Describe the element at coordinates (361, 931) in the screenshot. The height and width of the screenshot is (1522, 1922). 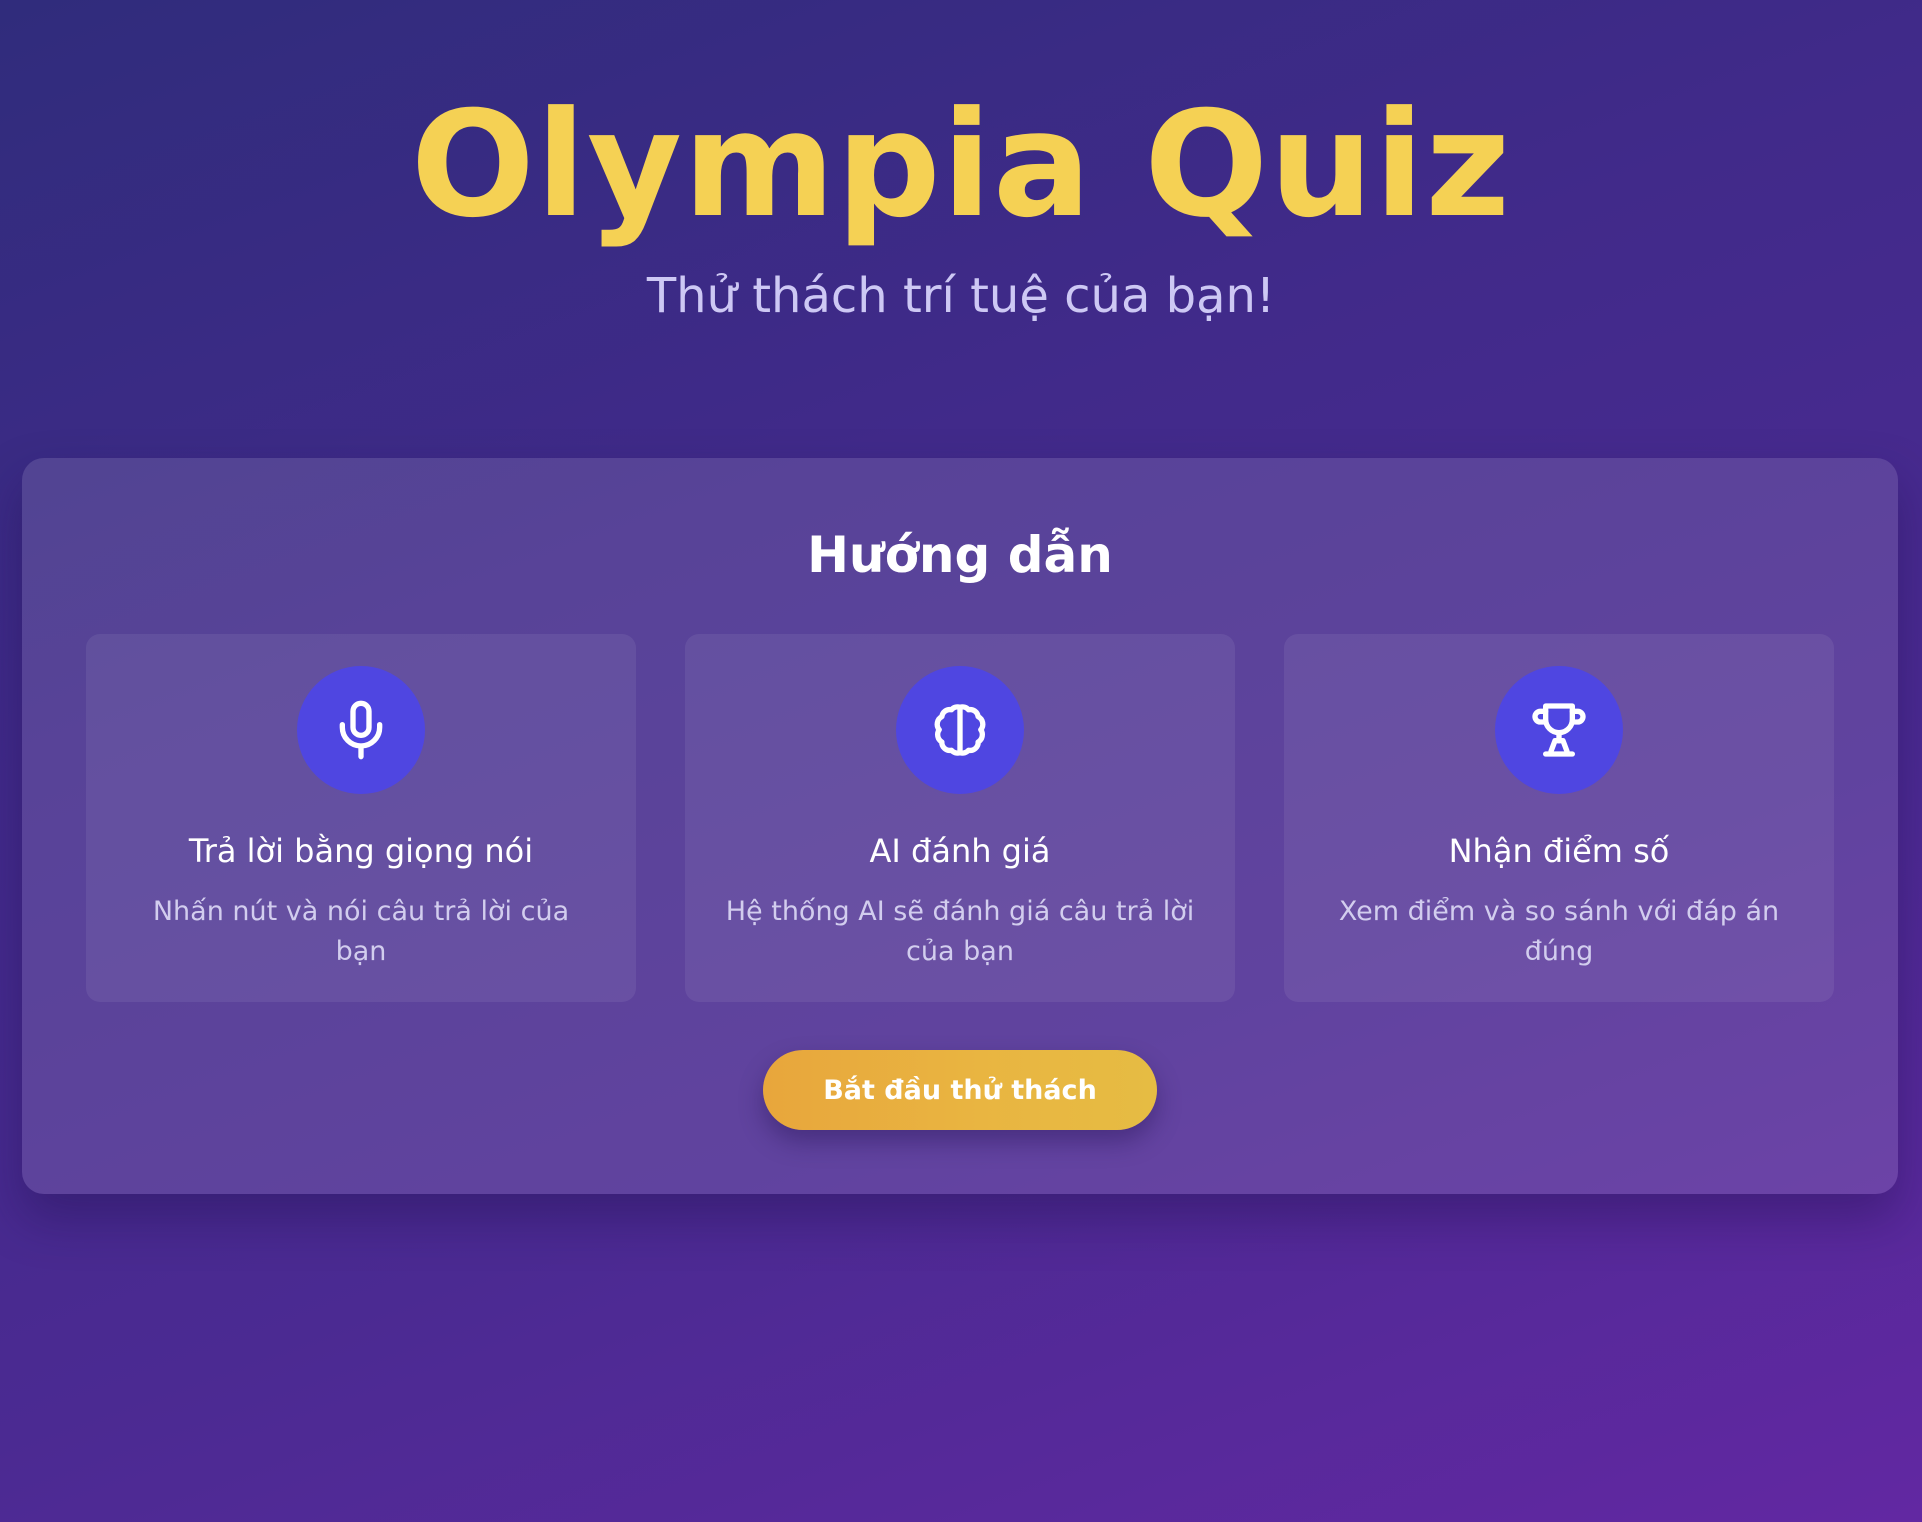
I see `card-description: Nhấn nút và nói câu trả lời của bạn` at that location.